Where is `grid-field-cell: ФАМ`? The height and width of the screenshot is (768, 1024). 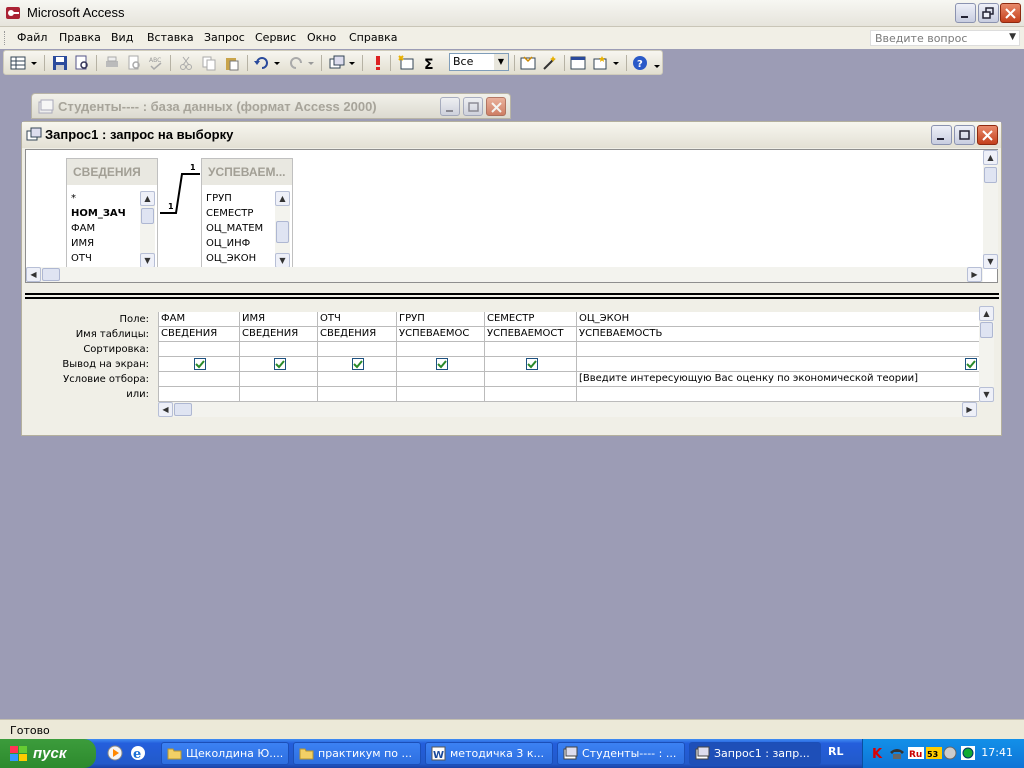
grid-field-cell: ФАМ is located at coordinates (199, 319).